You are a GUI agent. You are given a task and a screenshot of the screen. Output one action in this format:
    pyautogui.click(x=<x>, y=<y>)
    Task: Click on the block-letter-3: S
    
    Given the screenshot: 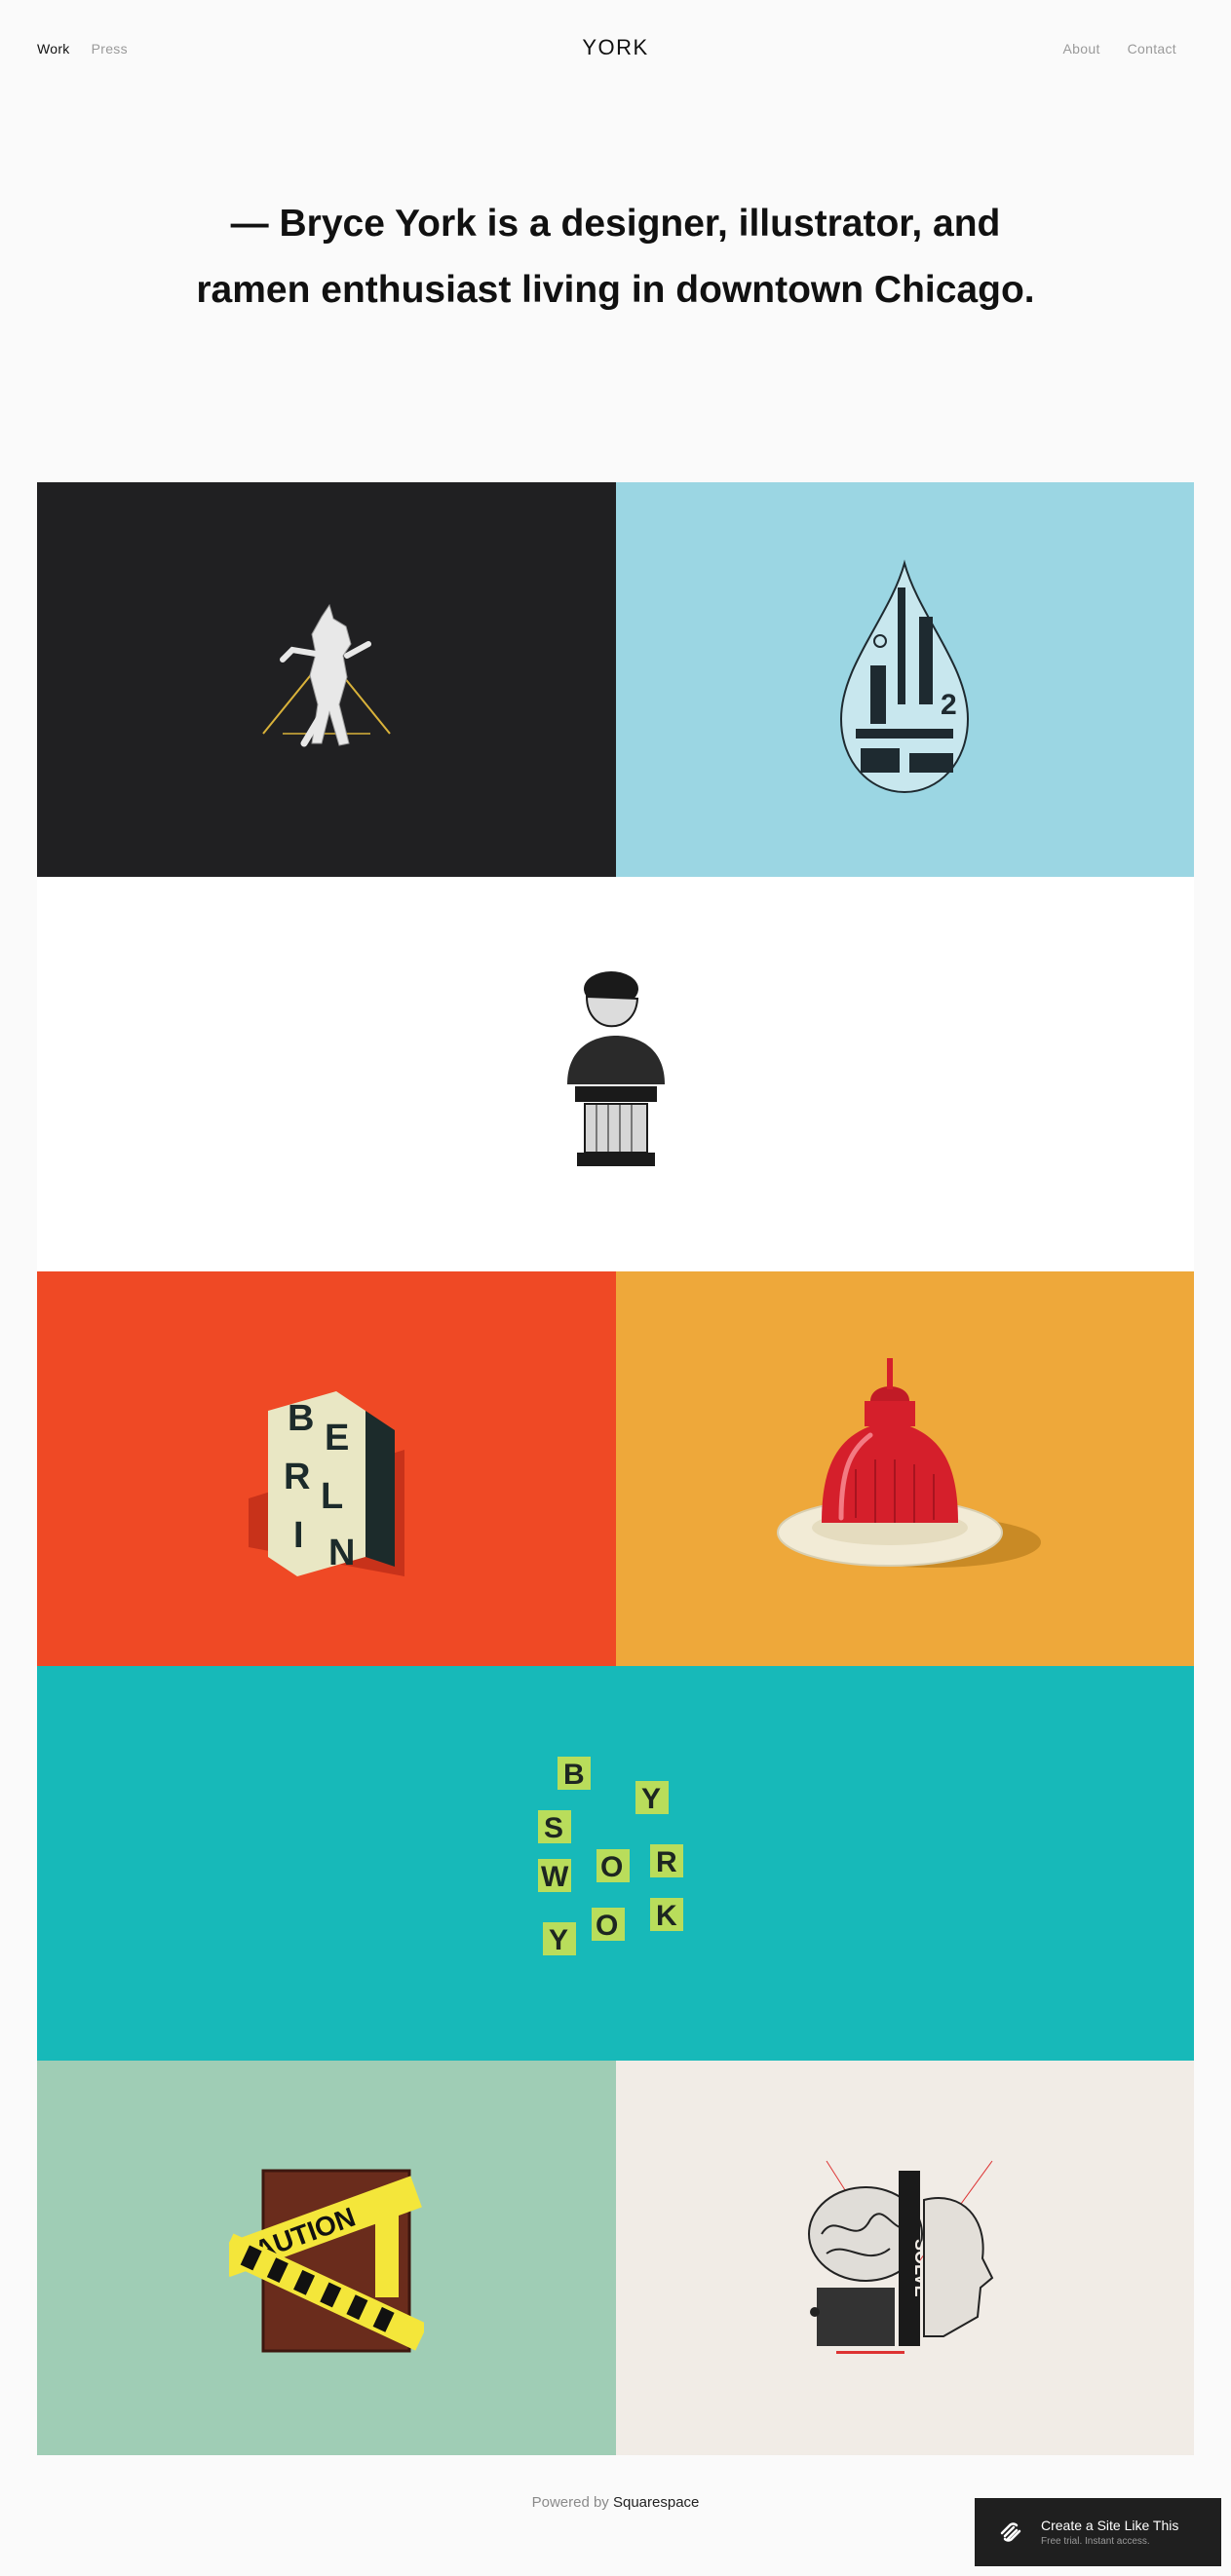 What is the action you would take?
    pyautogui.click(x=553, y=1828)
    